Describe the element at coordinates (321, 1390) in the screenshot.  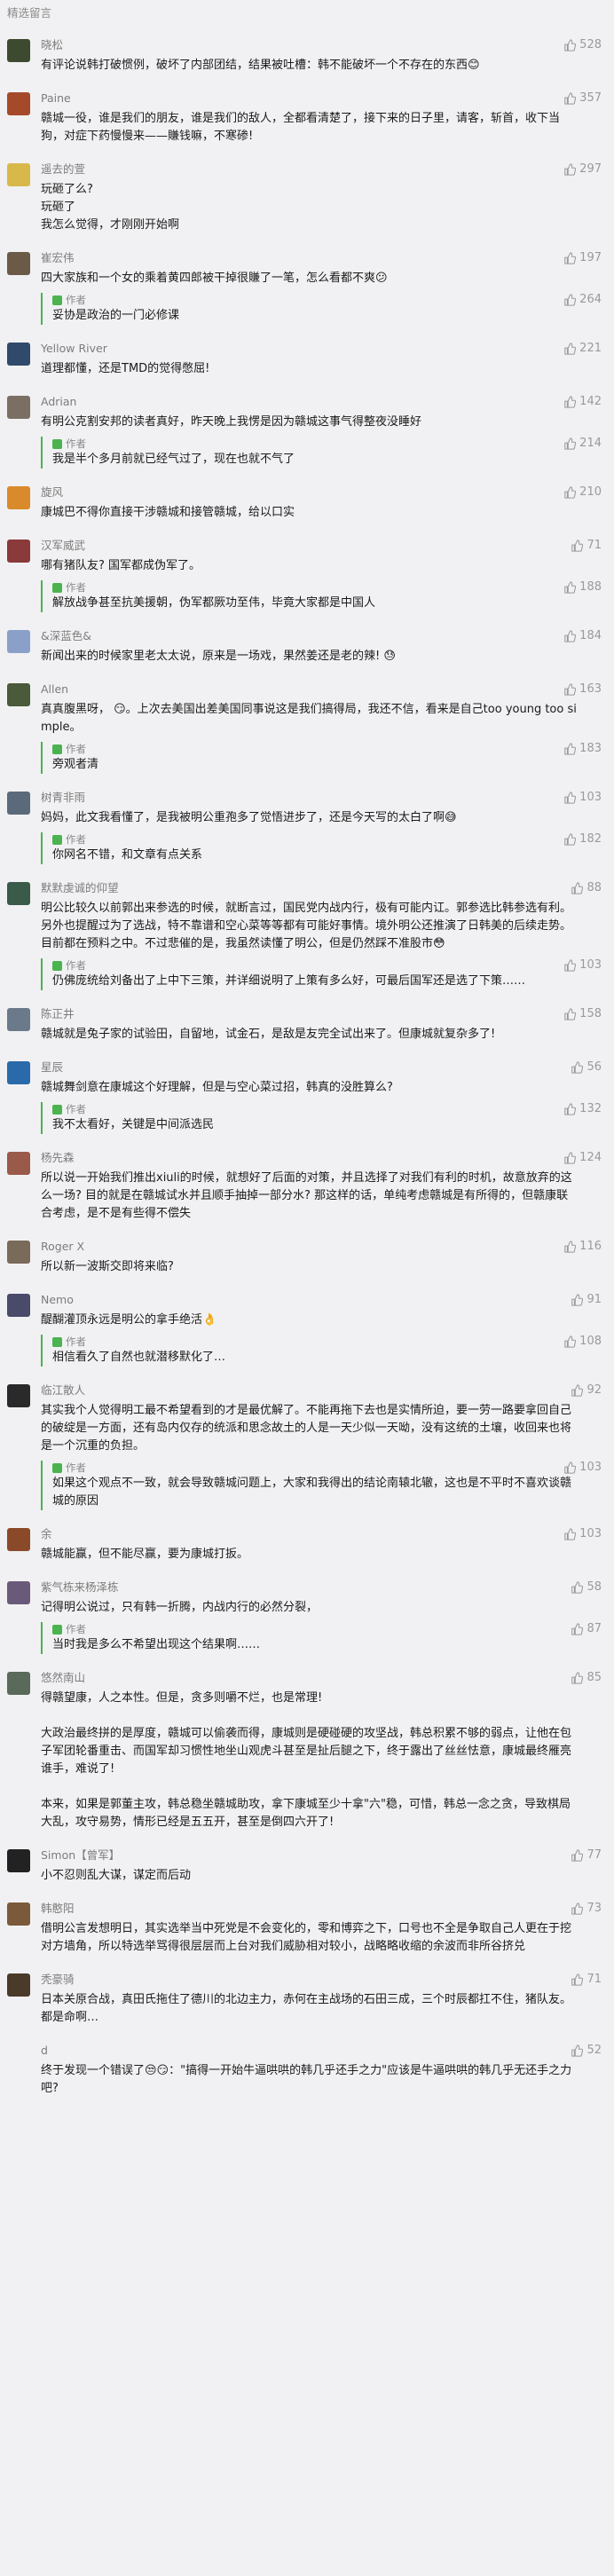
I see `comment-author-name: 临江散人` at that location.